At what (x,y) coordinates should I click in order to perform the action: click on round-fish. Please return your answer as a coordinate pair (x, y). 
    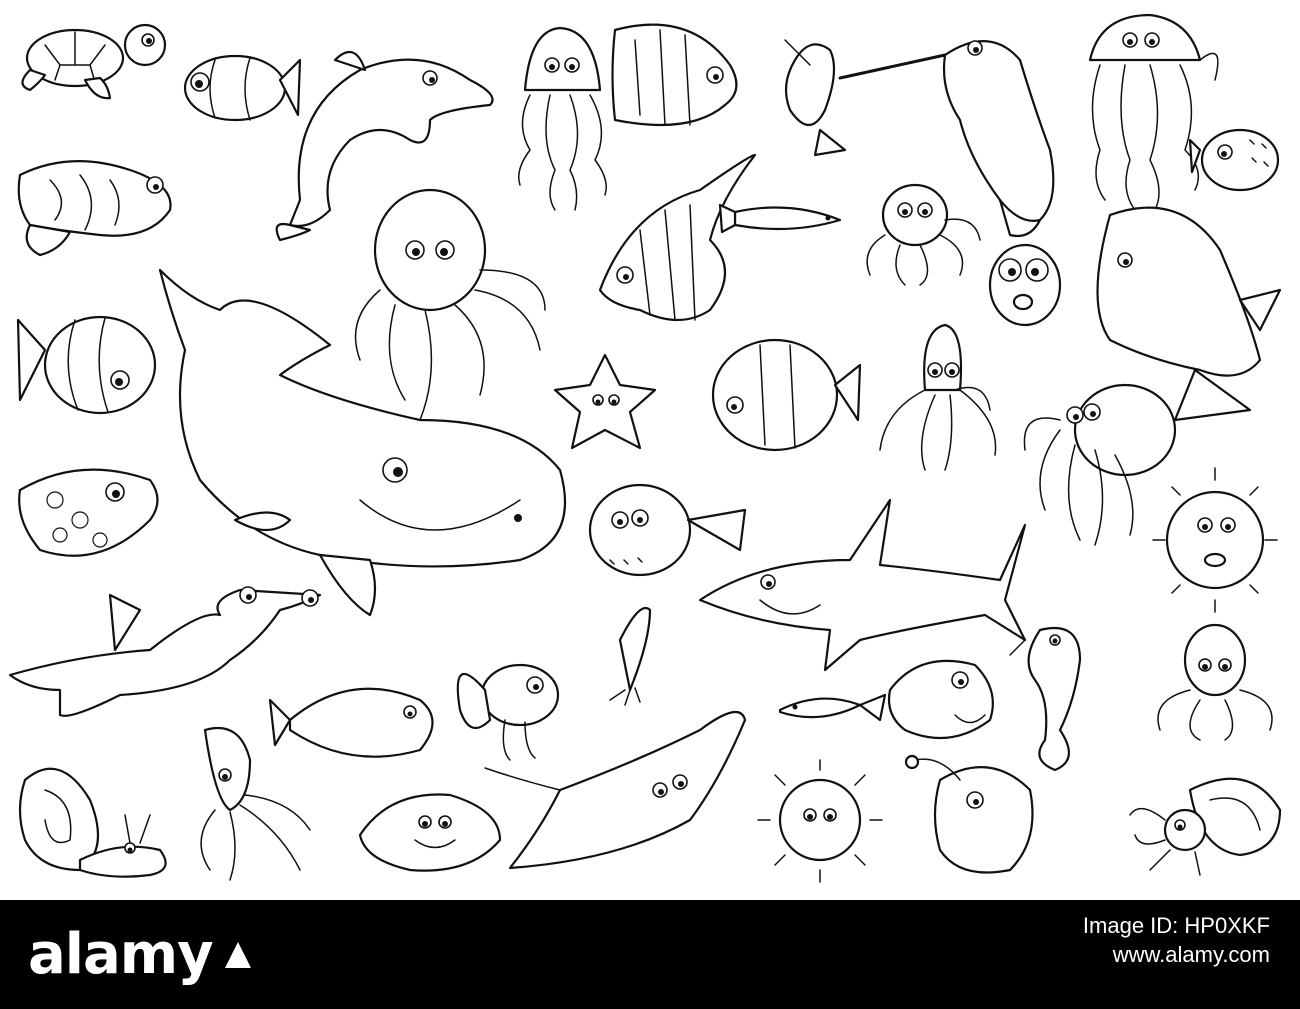
    Looking at the image, I should click on (1234, 160).